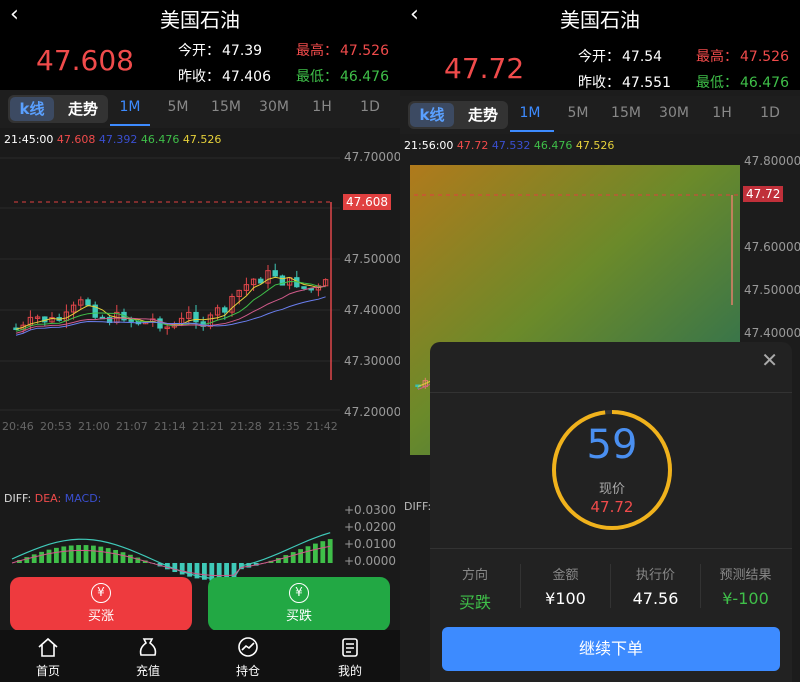  Describe the element at coordinates (100, 616) in the screenshot. I see `buy-up-label: 买涨` at that location.